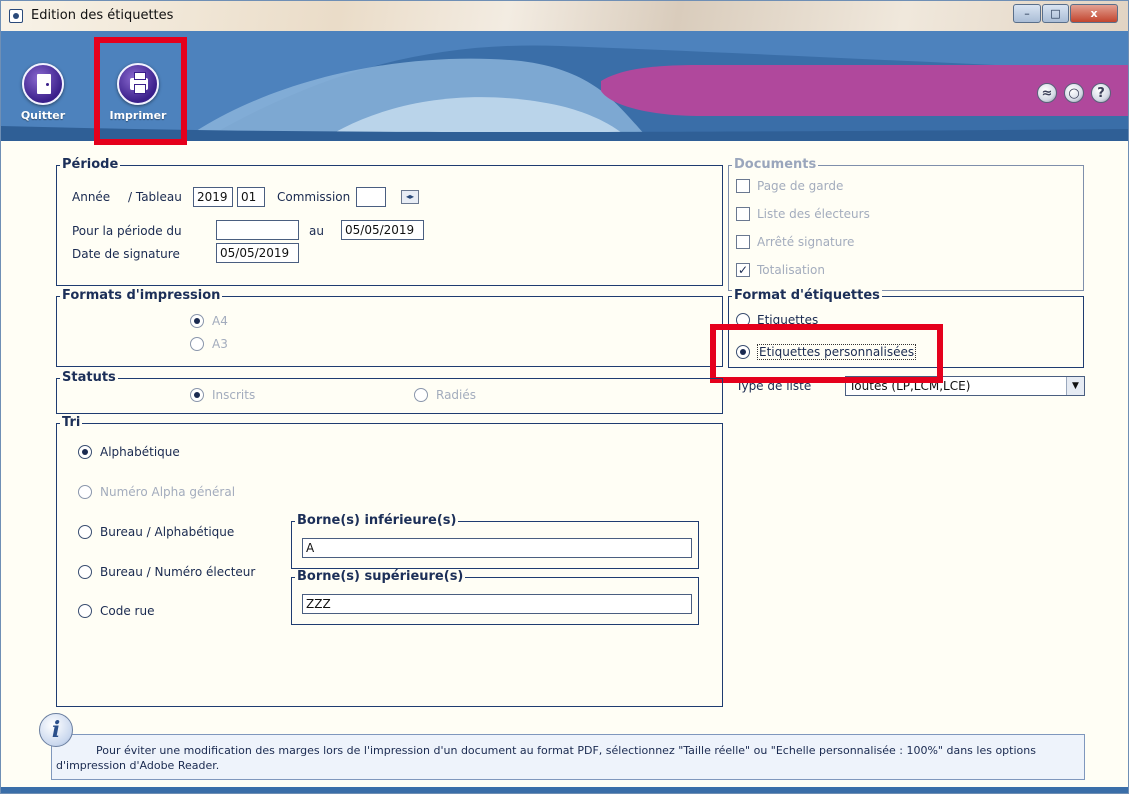 This screenshot has width=1129, height=794. Describe the element at coordinates (168, 492) in the screenshot. I see `tri-numero-alpha-label: Numéro Alpha général` at that location.